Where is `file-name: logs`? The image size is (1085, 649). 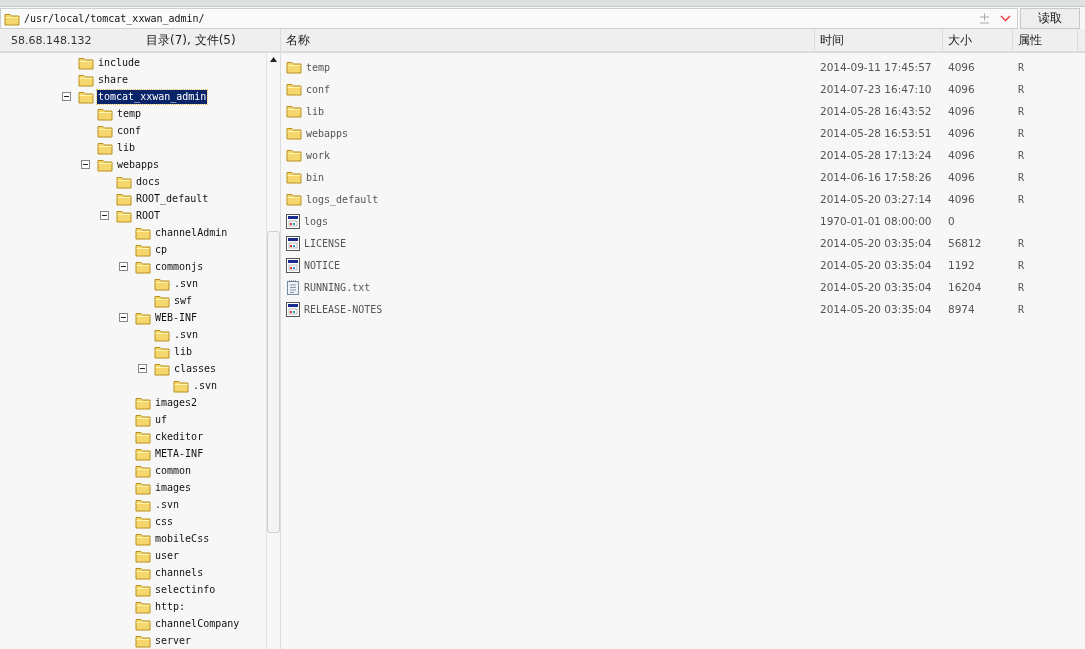
file-name: logs is located at coordinates (316, 221).